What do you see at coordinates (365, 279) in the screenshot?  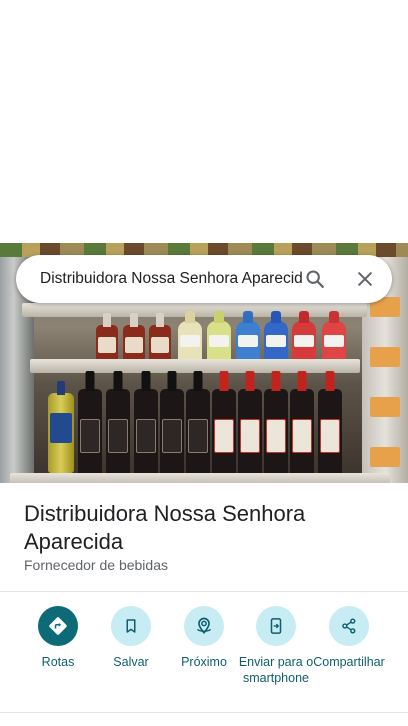 I see `close-icon` at bounding box center [365, 279].